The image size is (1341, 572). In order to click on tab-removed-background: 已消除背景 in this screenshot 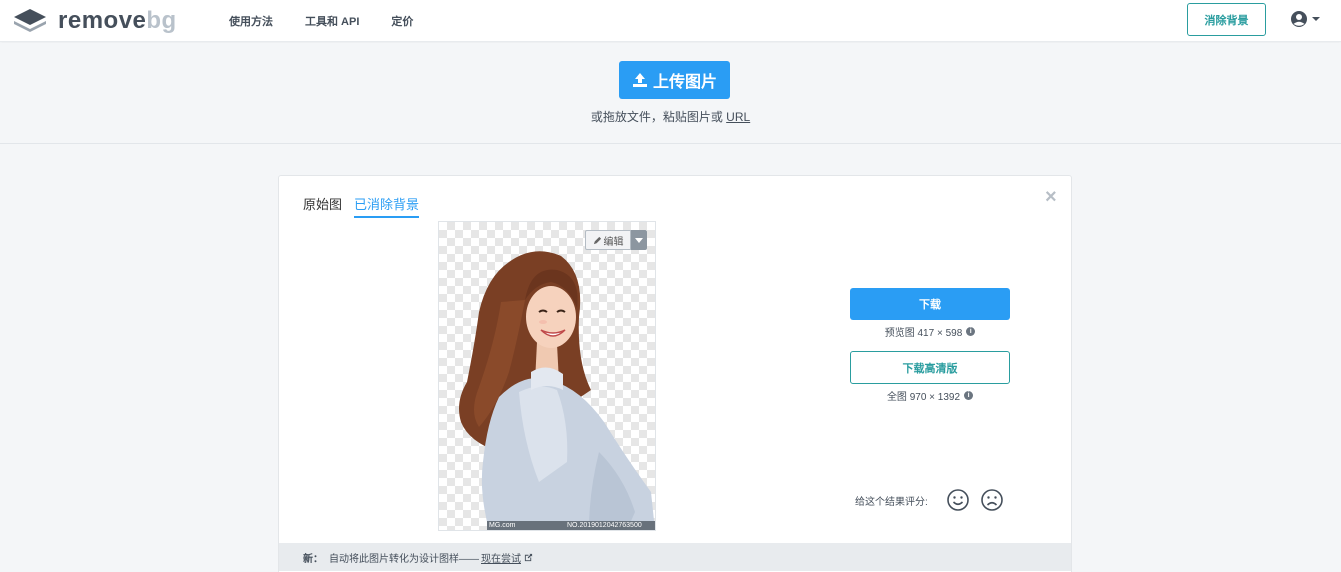, I will do `click(387, 206)`.